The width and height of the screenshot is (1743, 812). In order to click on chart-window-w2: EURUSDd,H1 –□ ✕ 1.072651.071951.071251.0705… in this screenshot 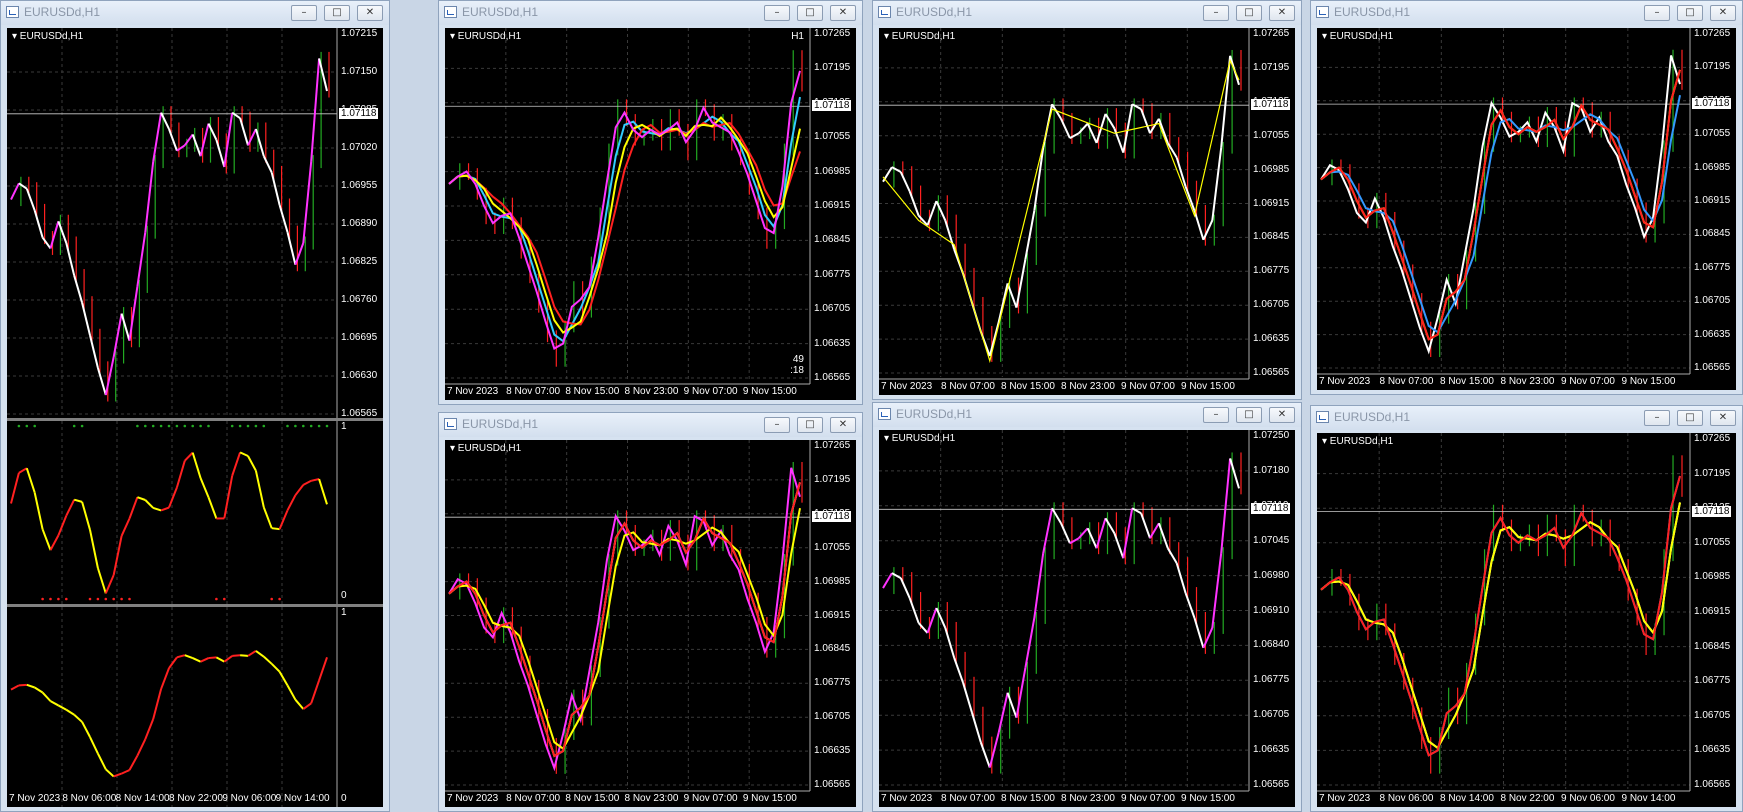, I will do `click(650, 202)`.